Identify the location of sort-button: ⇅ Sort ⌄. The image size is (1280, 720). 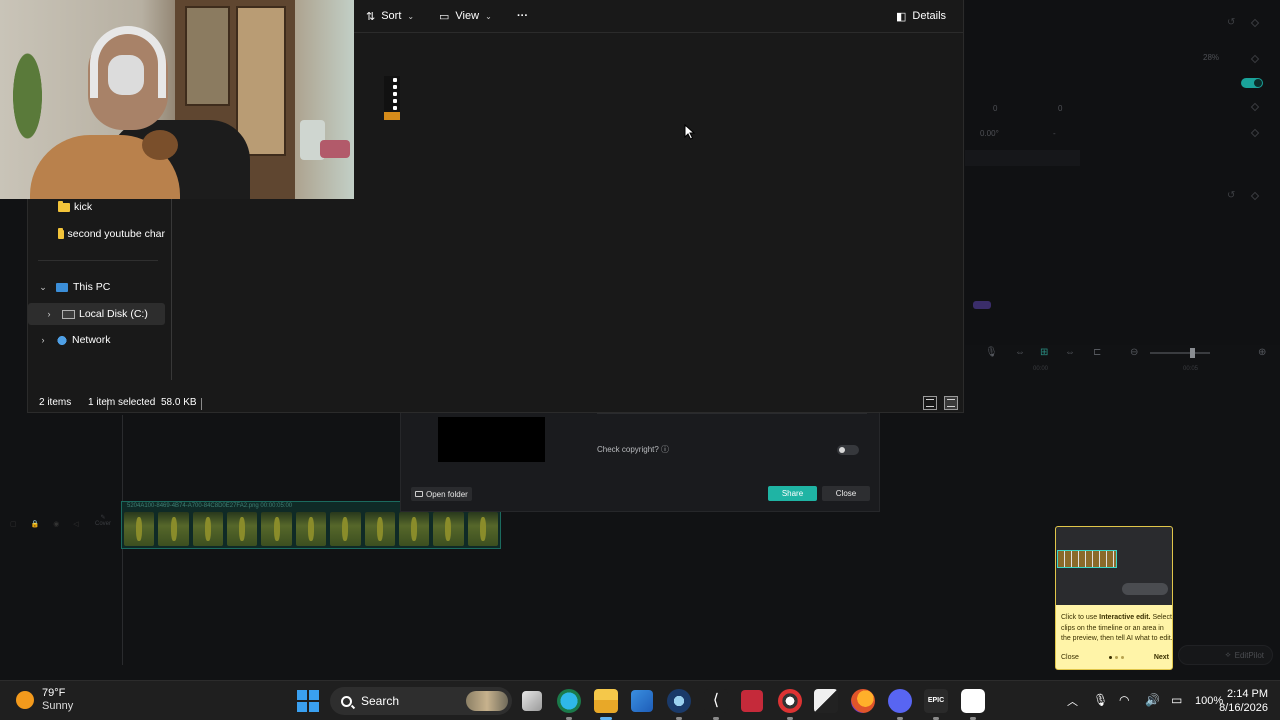
(390, 16).